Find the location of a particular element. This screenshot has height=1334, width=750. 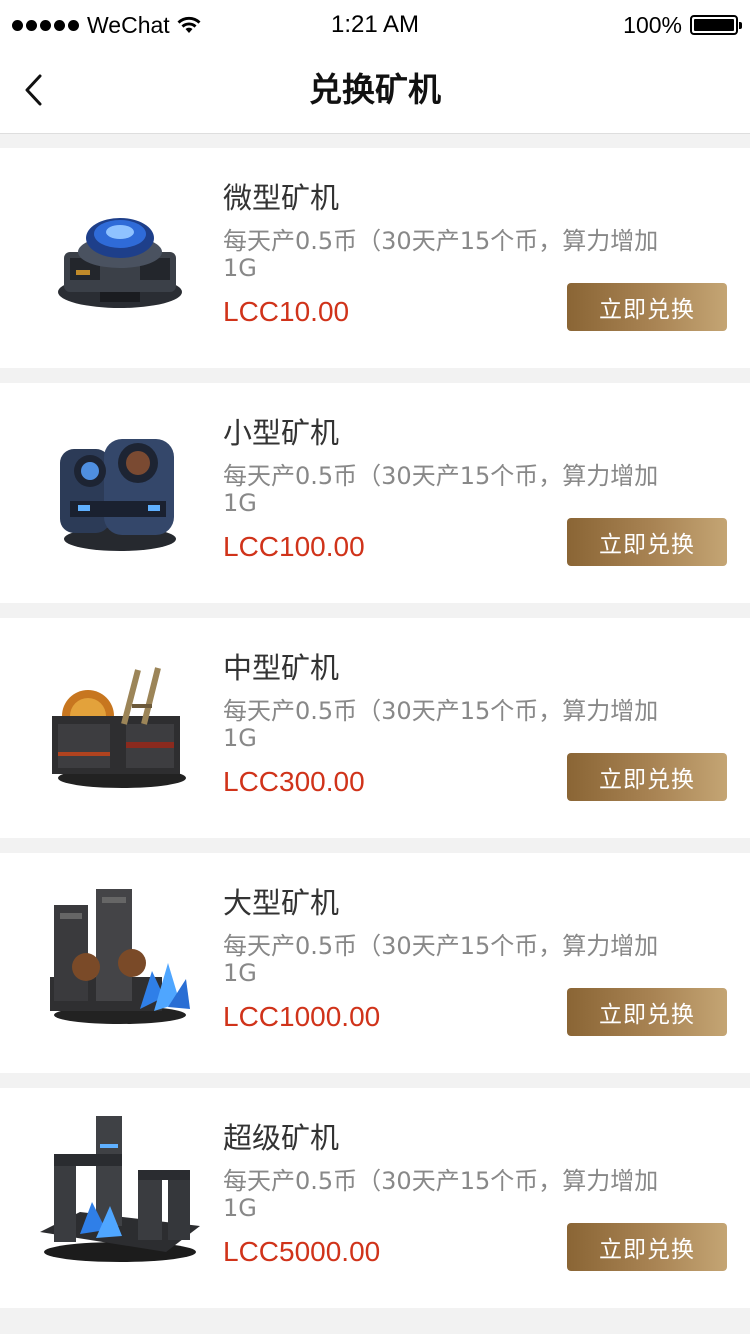

item-title: 大型矿机 is located at coordinates (281, 903).